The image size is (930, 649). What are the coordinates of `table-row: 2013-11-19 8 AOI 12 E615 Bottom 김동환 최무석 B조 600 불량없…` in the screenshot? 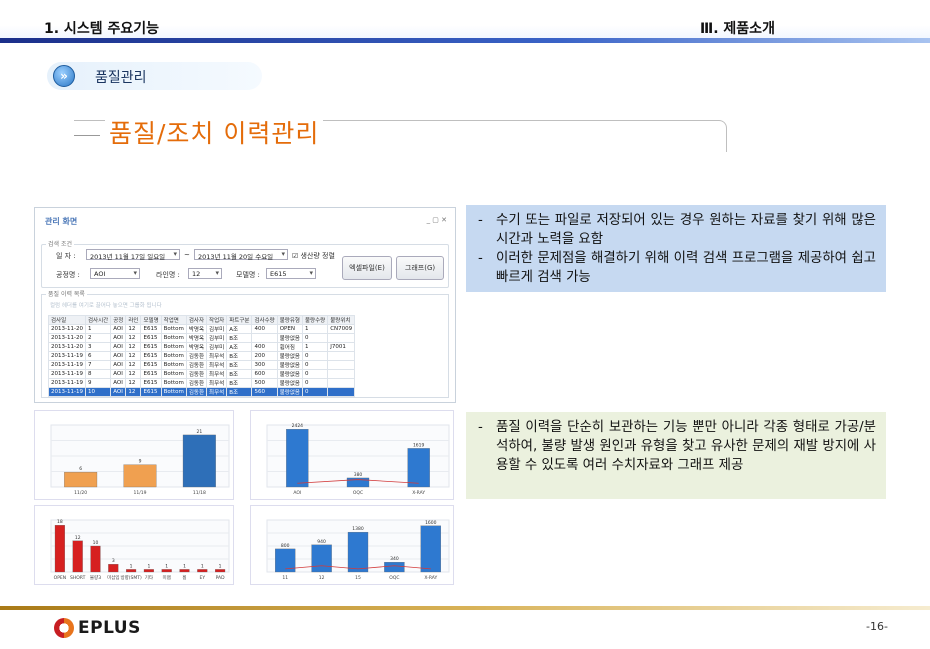 It's located at (202, 374).